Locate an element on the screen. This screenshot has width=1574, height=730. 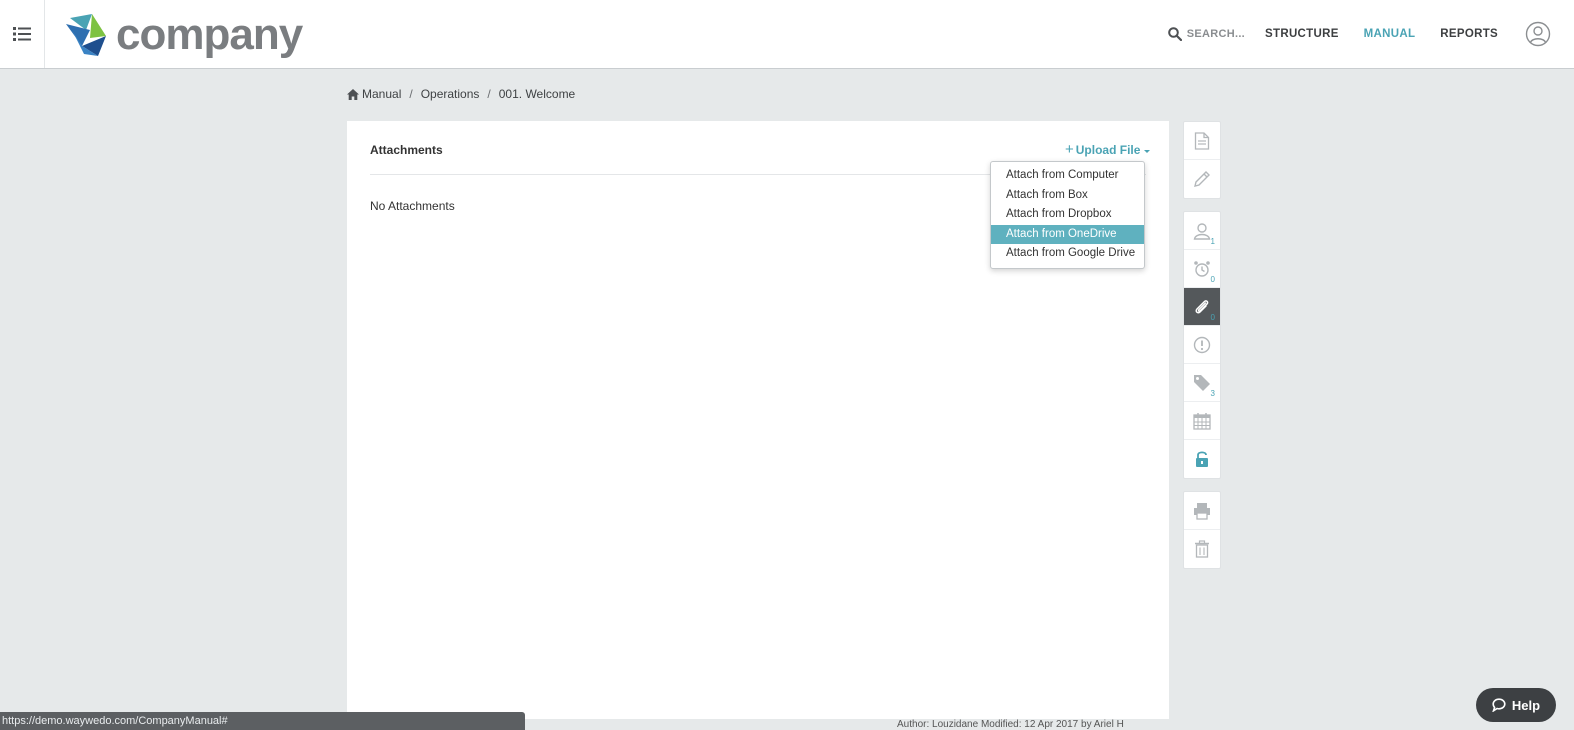
issues-button is located at coordinates (1202, 345).